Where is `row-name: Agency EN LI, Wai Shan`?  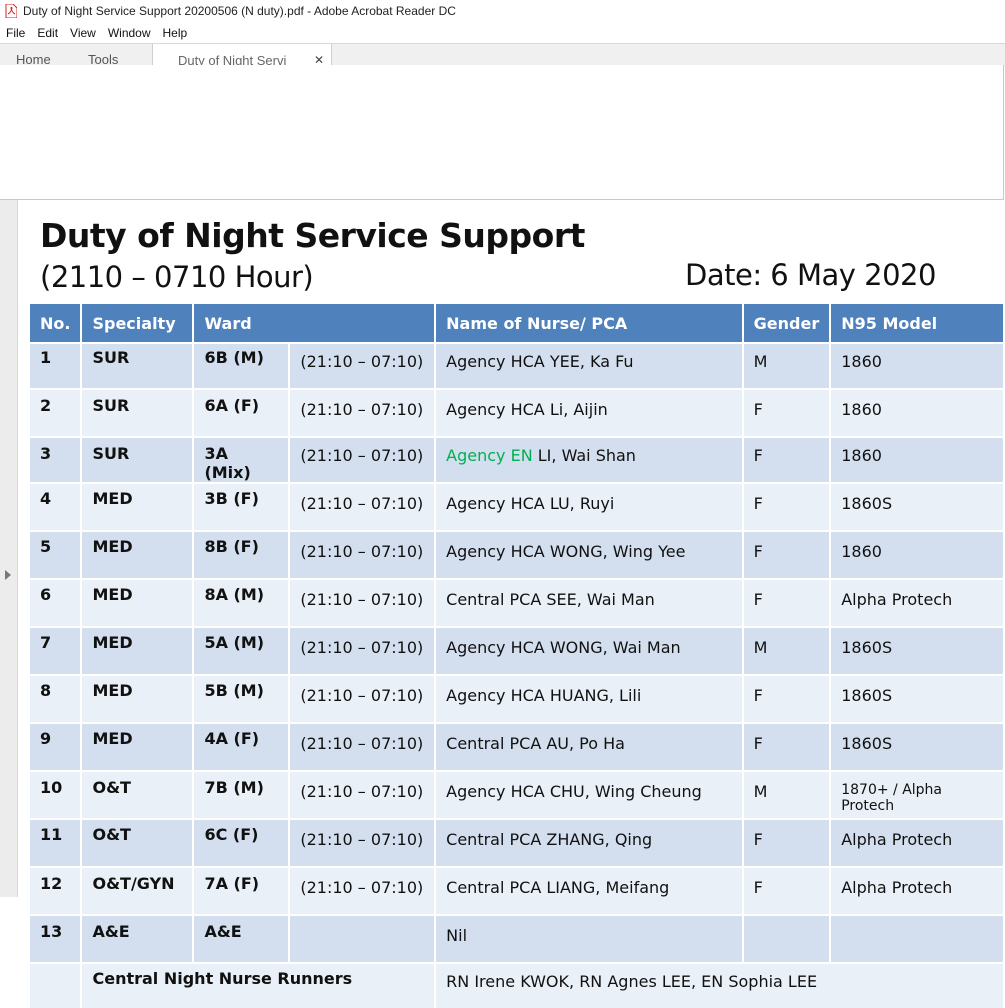 row-name: Agency EN LI, Wai Shan is located at coordinates (589, 459).